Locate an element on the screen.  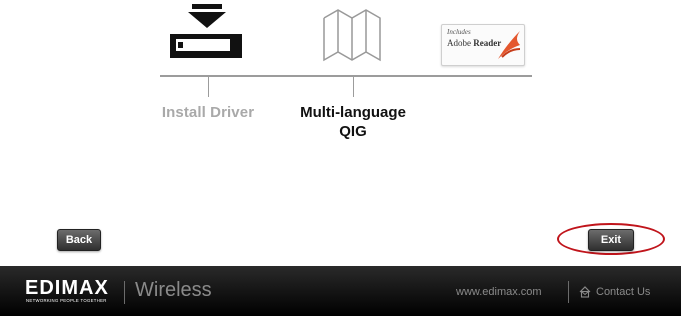
timeline-tick-install-driver is located at coordinates (208, 87).